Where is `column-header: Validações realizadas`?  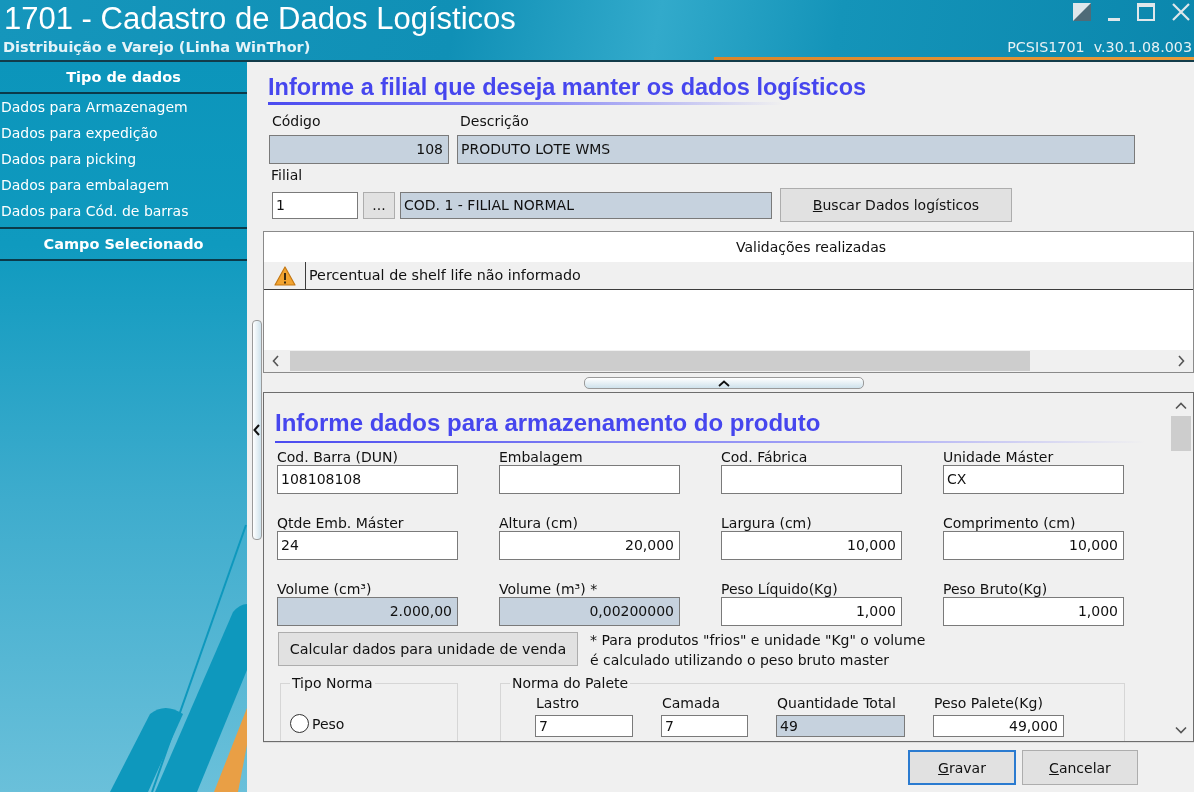 column-header: Validações realizadas is located at coordinates (810, 247).